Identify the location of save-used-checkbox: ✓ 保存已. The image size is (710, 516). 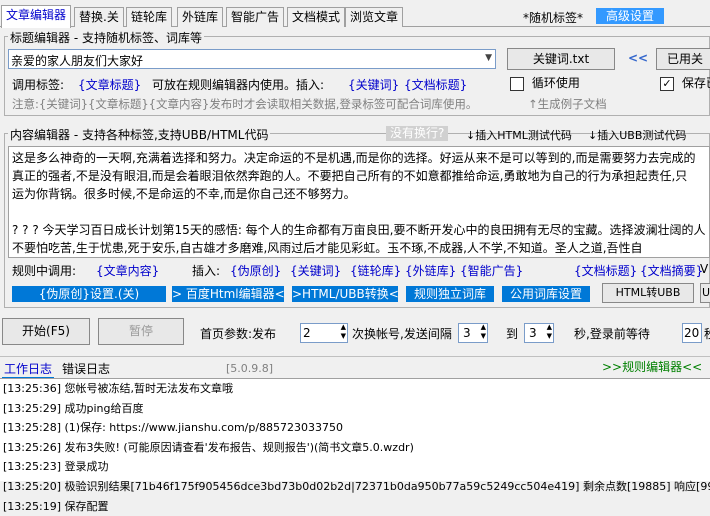
(685, 82).